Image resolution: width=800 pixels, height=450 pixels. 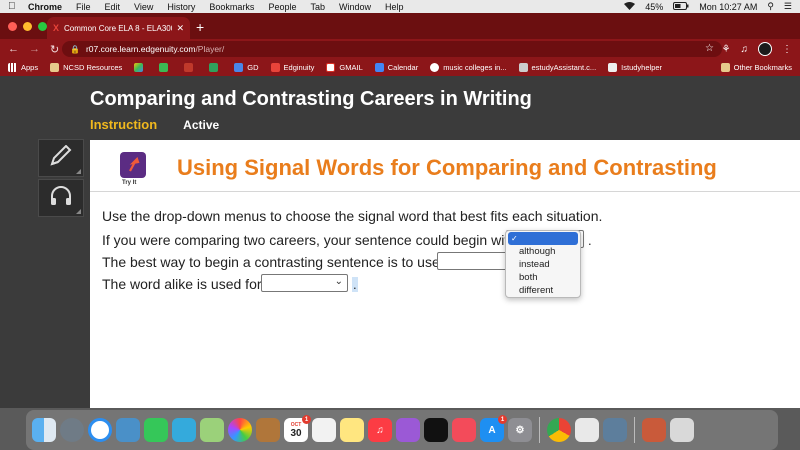 I want to click on facetime-icon, so click(x=156, y=430).